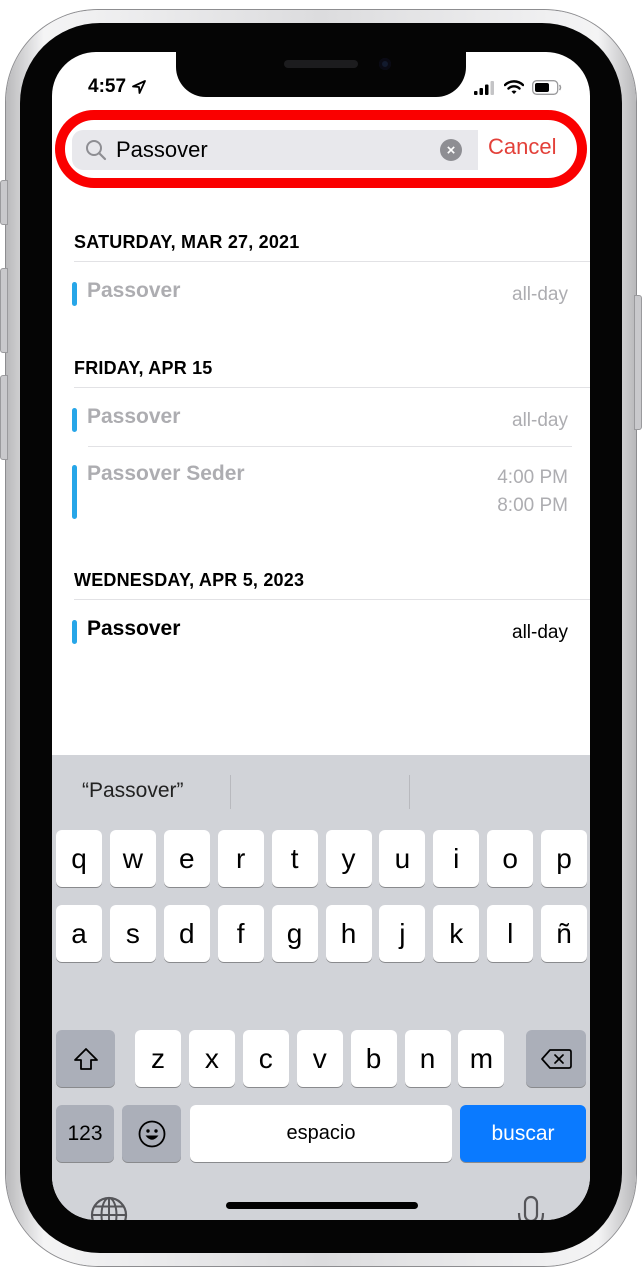 This screenshot has height=1274, width=642. What do you see at coordinates (186, 858) in the screenshot?
I see `key-e: e` at bounding box center [186, 858].